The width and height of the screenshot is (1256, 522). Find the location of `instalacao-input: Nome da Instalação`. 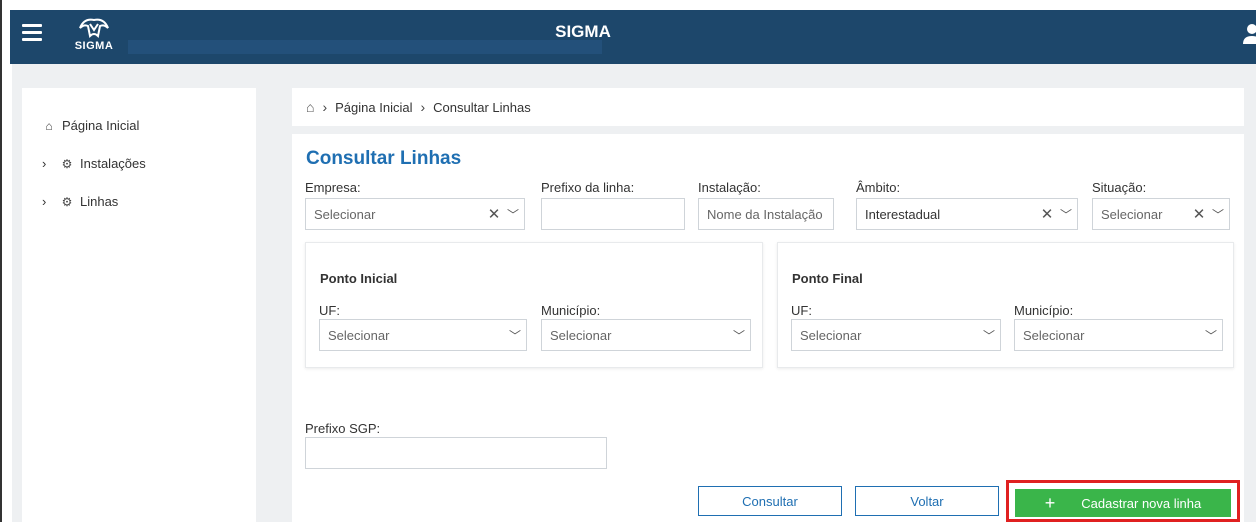

instalacao-input: Nome da Instalação is located at coordinates (766, 214).